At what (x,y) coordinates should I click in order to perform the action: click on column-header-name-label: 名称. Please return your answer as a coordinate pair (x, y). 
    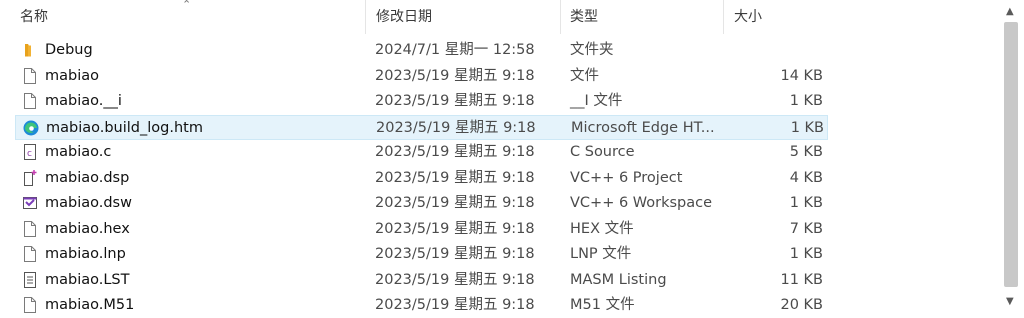
    Looking at the image, I should click on (34, 17).